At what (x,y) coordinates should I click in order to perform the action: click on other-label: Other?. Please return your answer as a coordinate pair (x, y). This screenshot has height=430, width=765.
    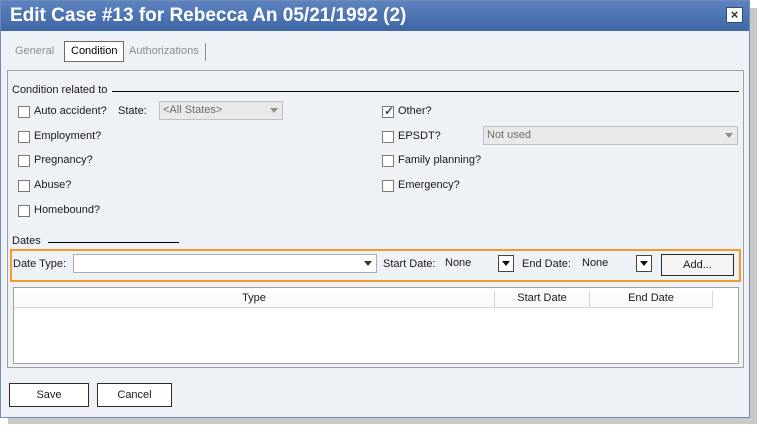
    Looking at the image, I should click on (415, 111).